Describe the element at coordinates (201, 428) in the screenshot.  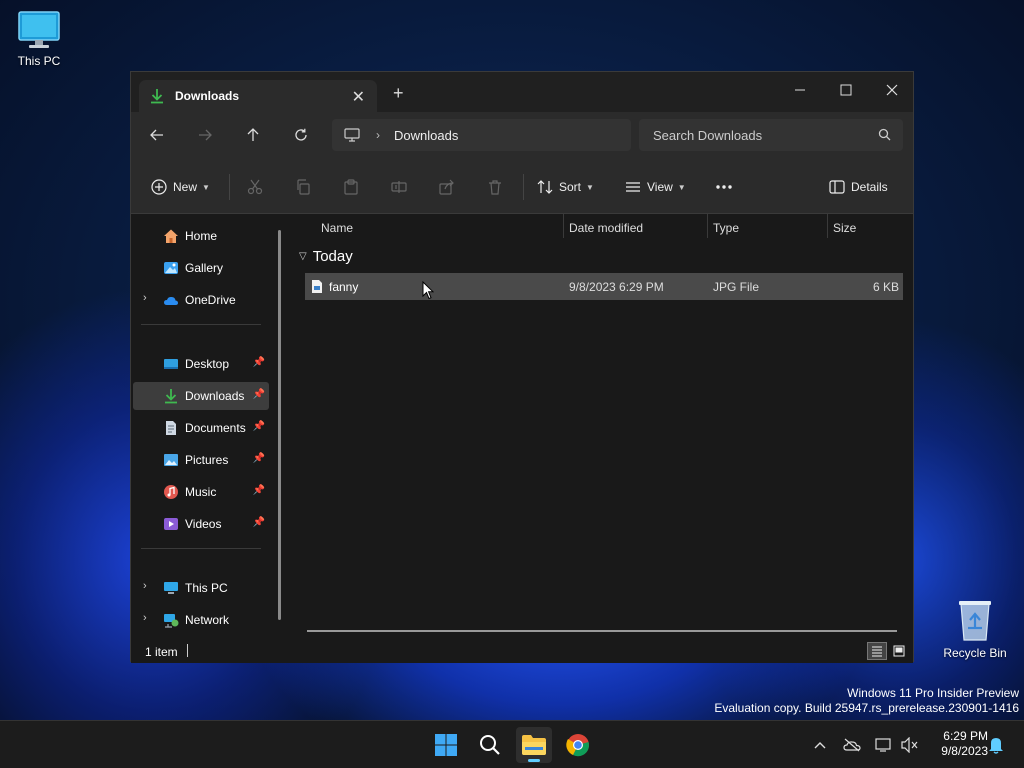
I see `sidebar-item-documents: Documents 📌` at that location.